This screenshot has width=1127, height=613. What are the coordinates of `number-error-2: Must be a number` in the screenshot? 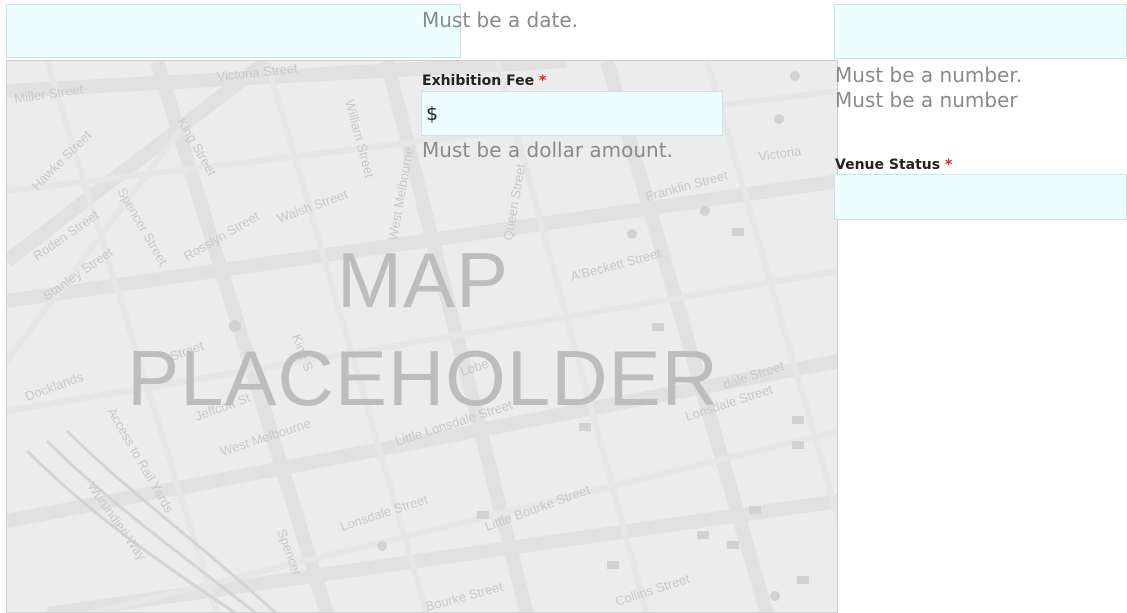 It's located at (926, 100).